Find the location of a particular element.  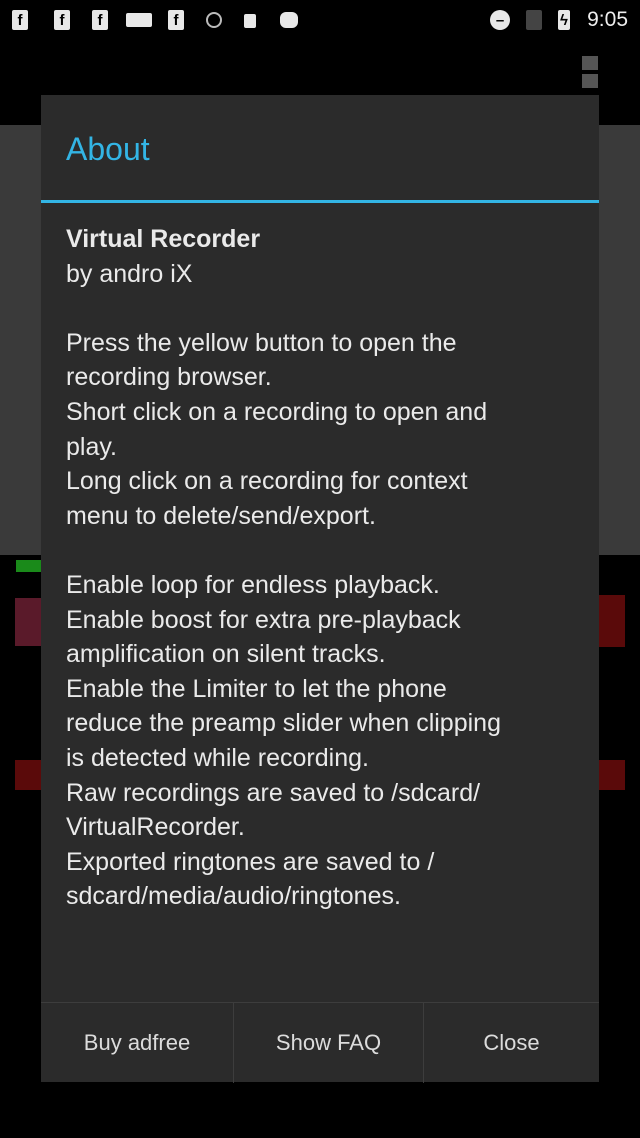

dialog-title: About is located at coordinates (108, 149).